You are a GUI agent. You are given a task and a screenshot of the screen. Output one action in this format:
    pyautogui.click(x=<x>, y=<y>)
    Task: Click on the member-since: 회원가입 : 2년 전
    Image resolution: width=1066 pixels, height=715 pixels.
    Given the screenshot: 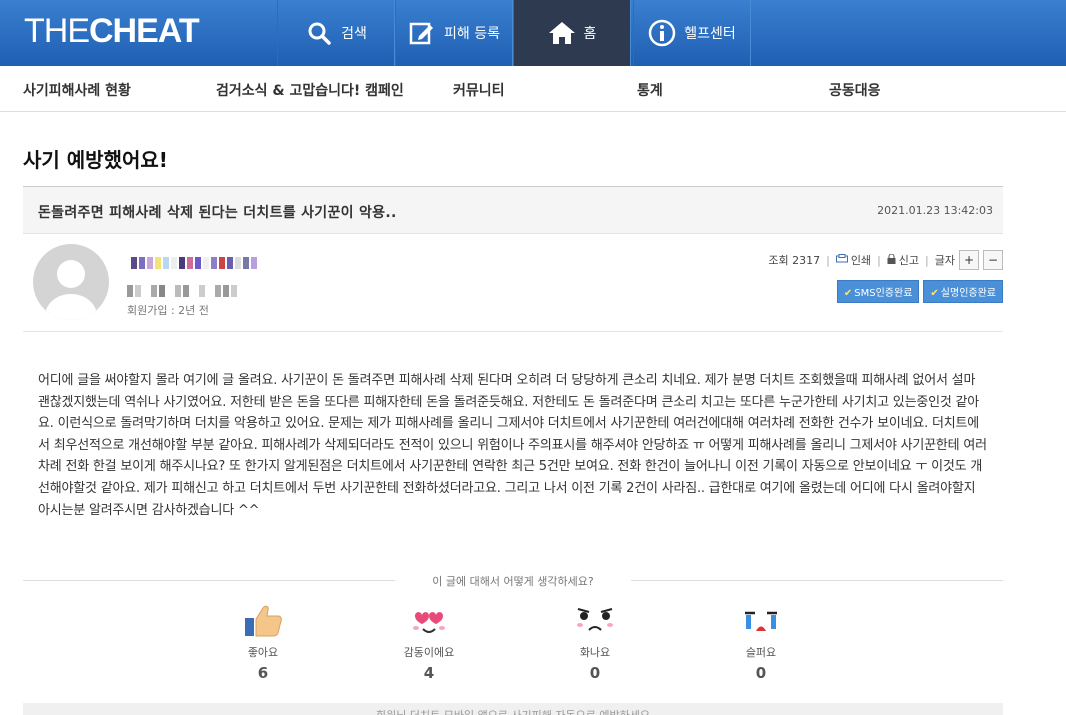 What is the action you would take?
    pyautogui.click(x=168, y=310)
    